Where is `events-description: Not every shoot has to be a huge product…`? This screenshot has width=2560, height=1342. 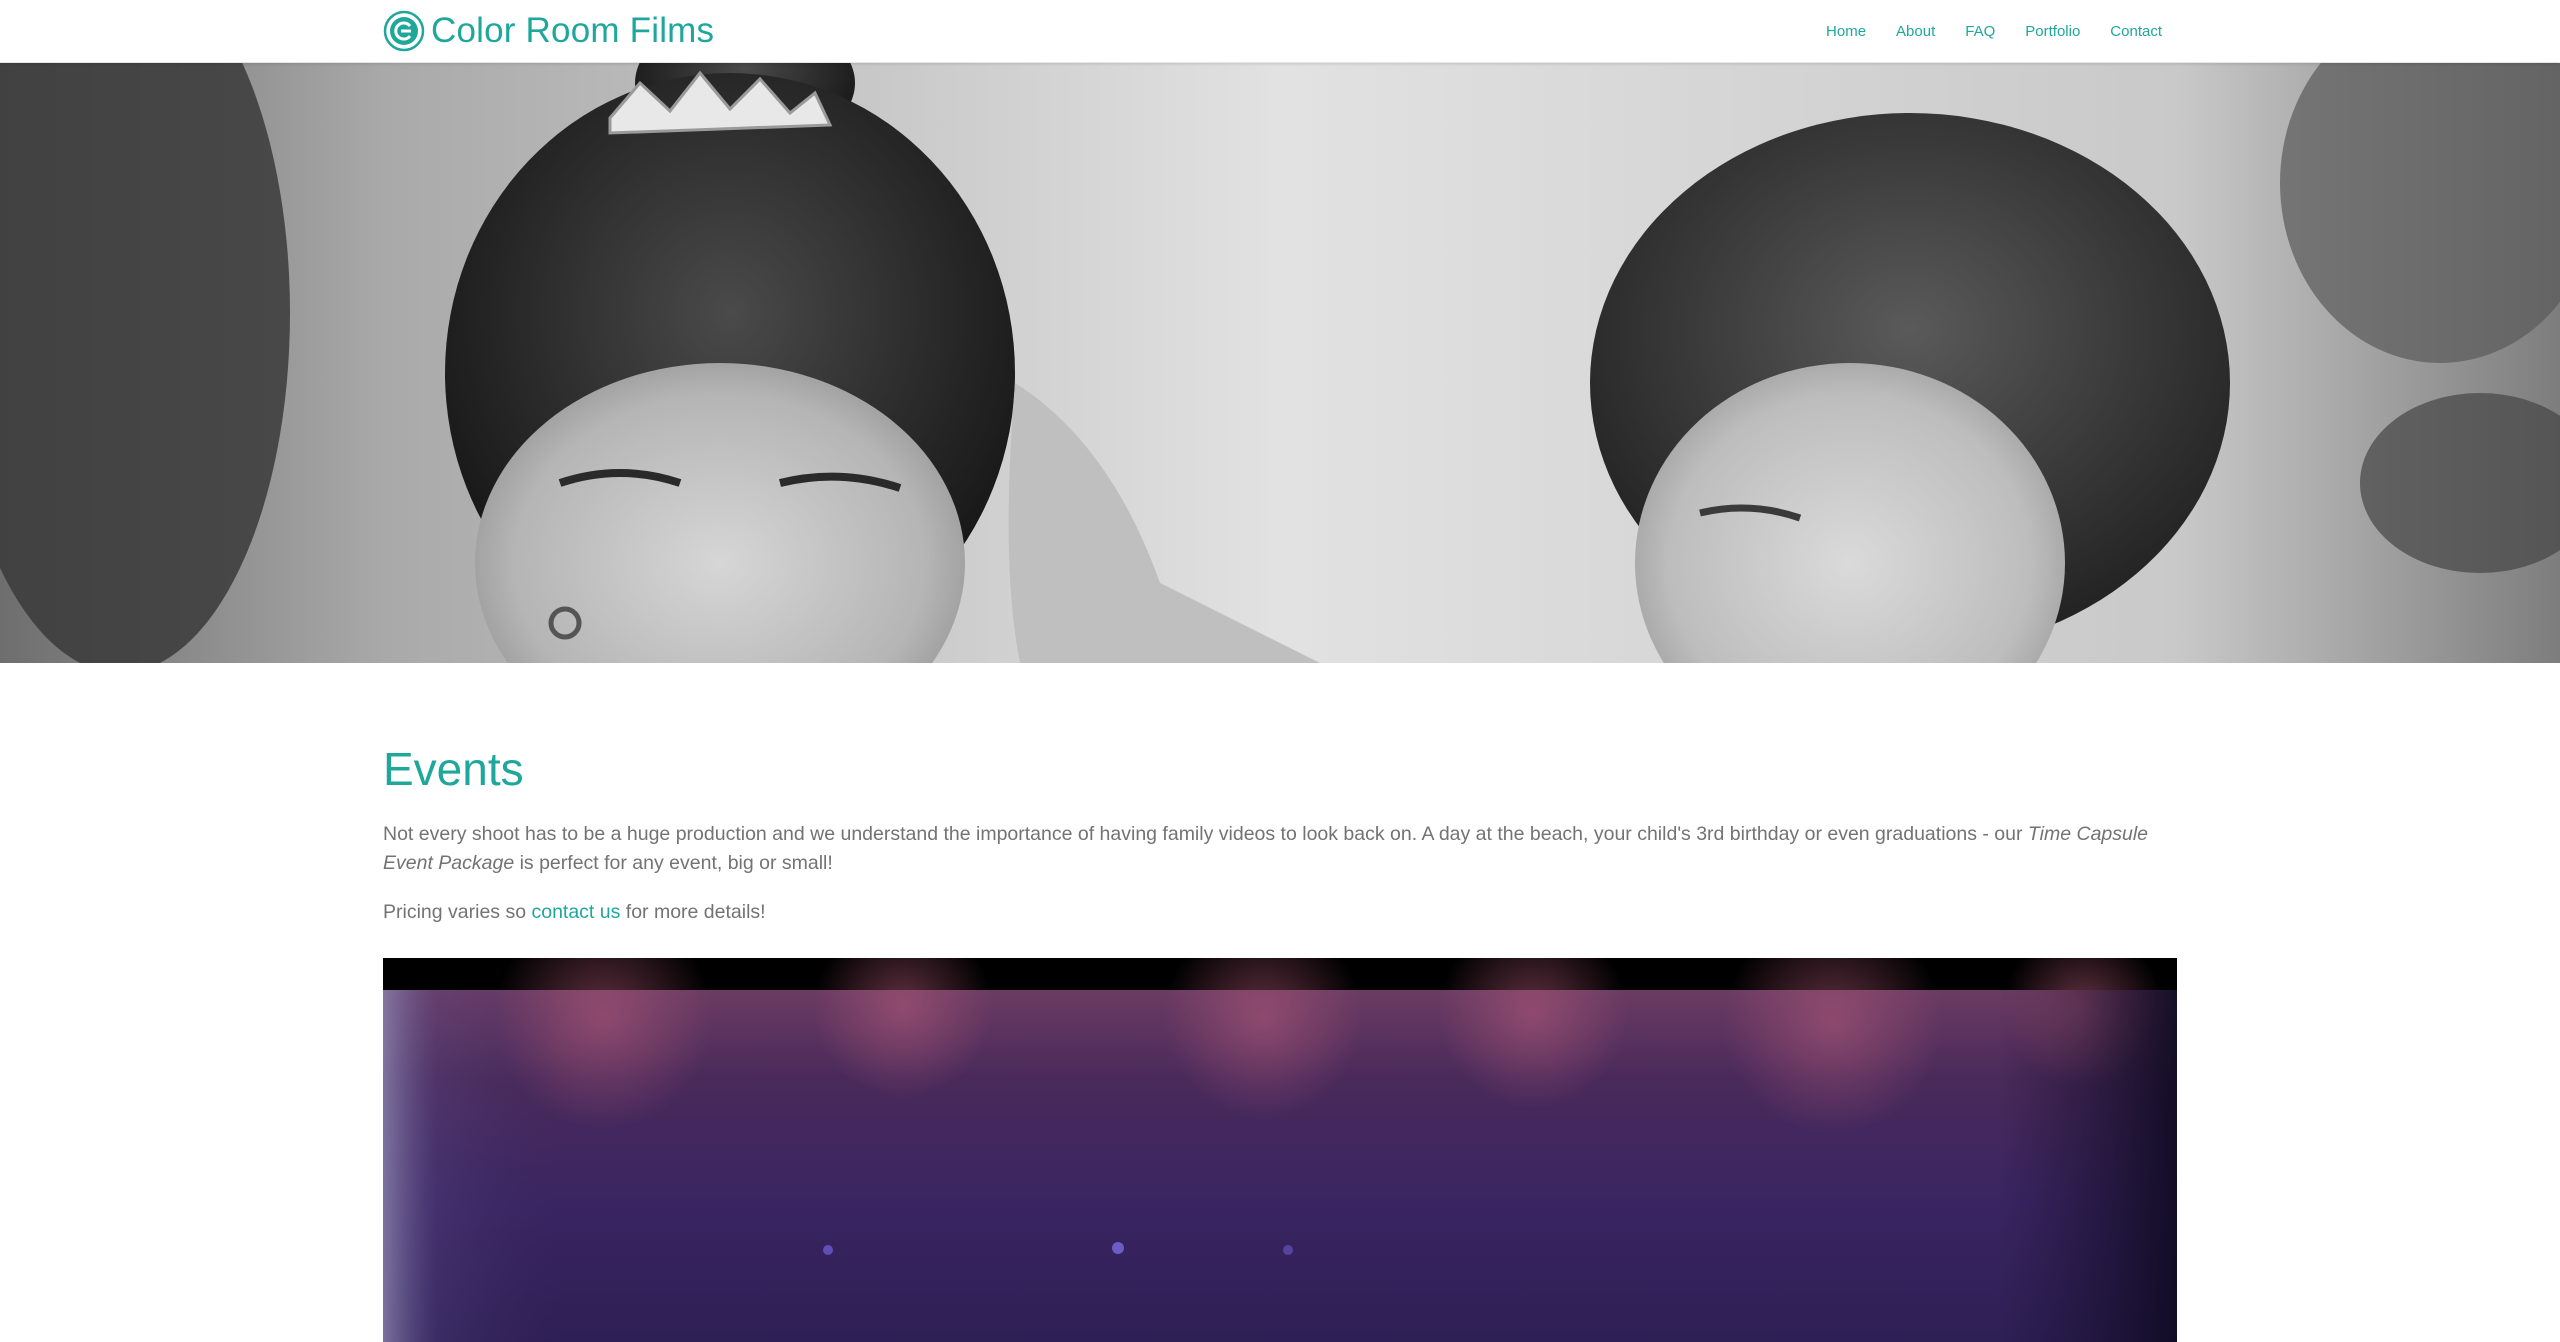
events-description: Not every shoot has to be a huge product… is located at coordinates (1280, 849).